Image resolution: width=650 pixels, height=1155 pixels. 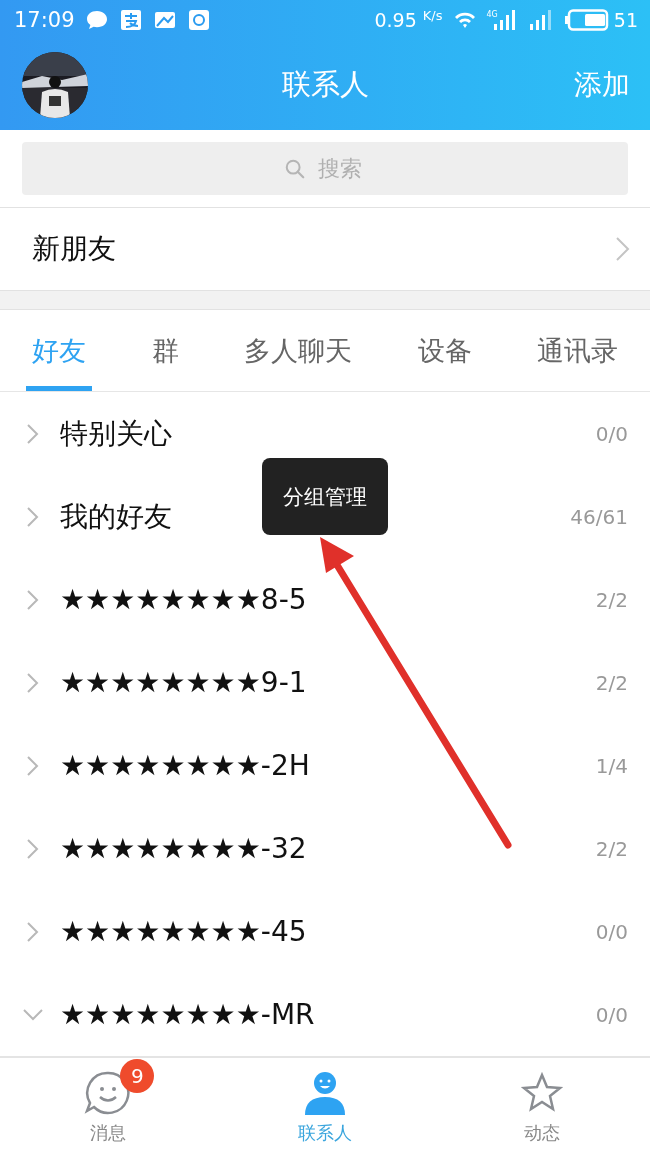 I want to click on new-friends-row: 新朋友, so click(x=325, y=249).